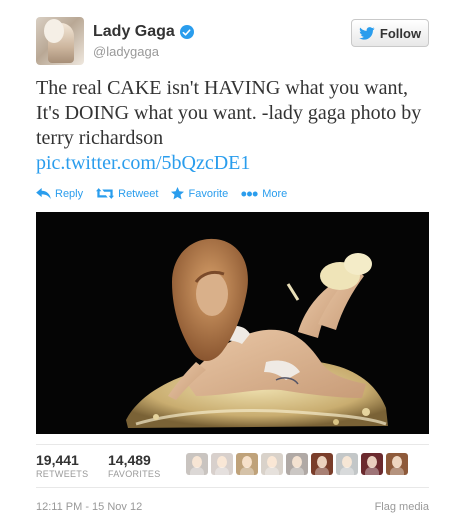  What do you see at coordinates (249, 193) in the screenshot?
I see `more-dots-icon` at bounding box center [249, 193].